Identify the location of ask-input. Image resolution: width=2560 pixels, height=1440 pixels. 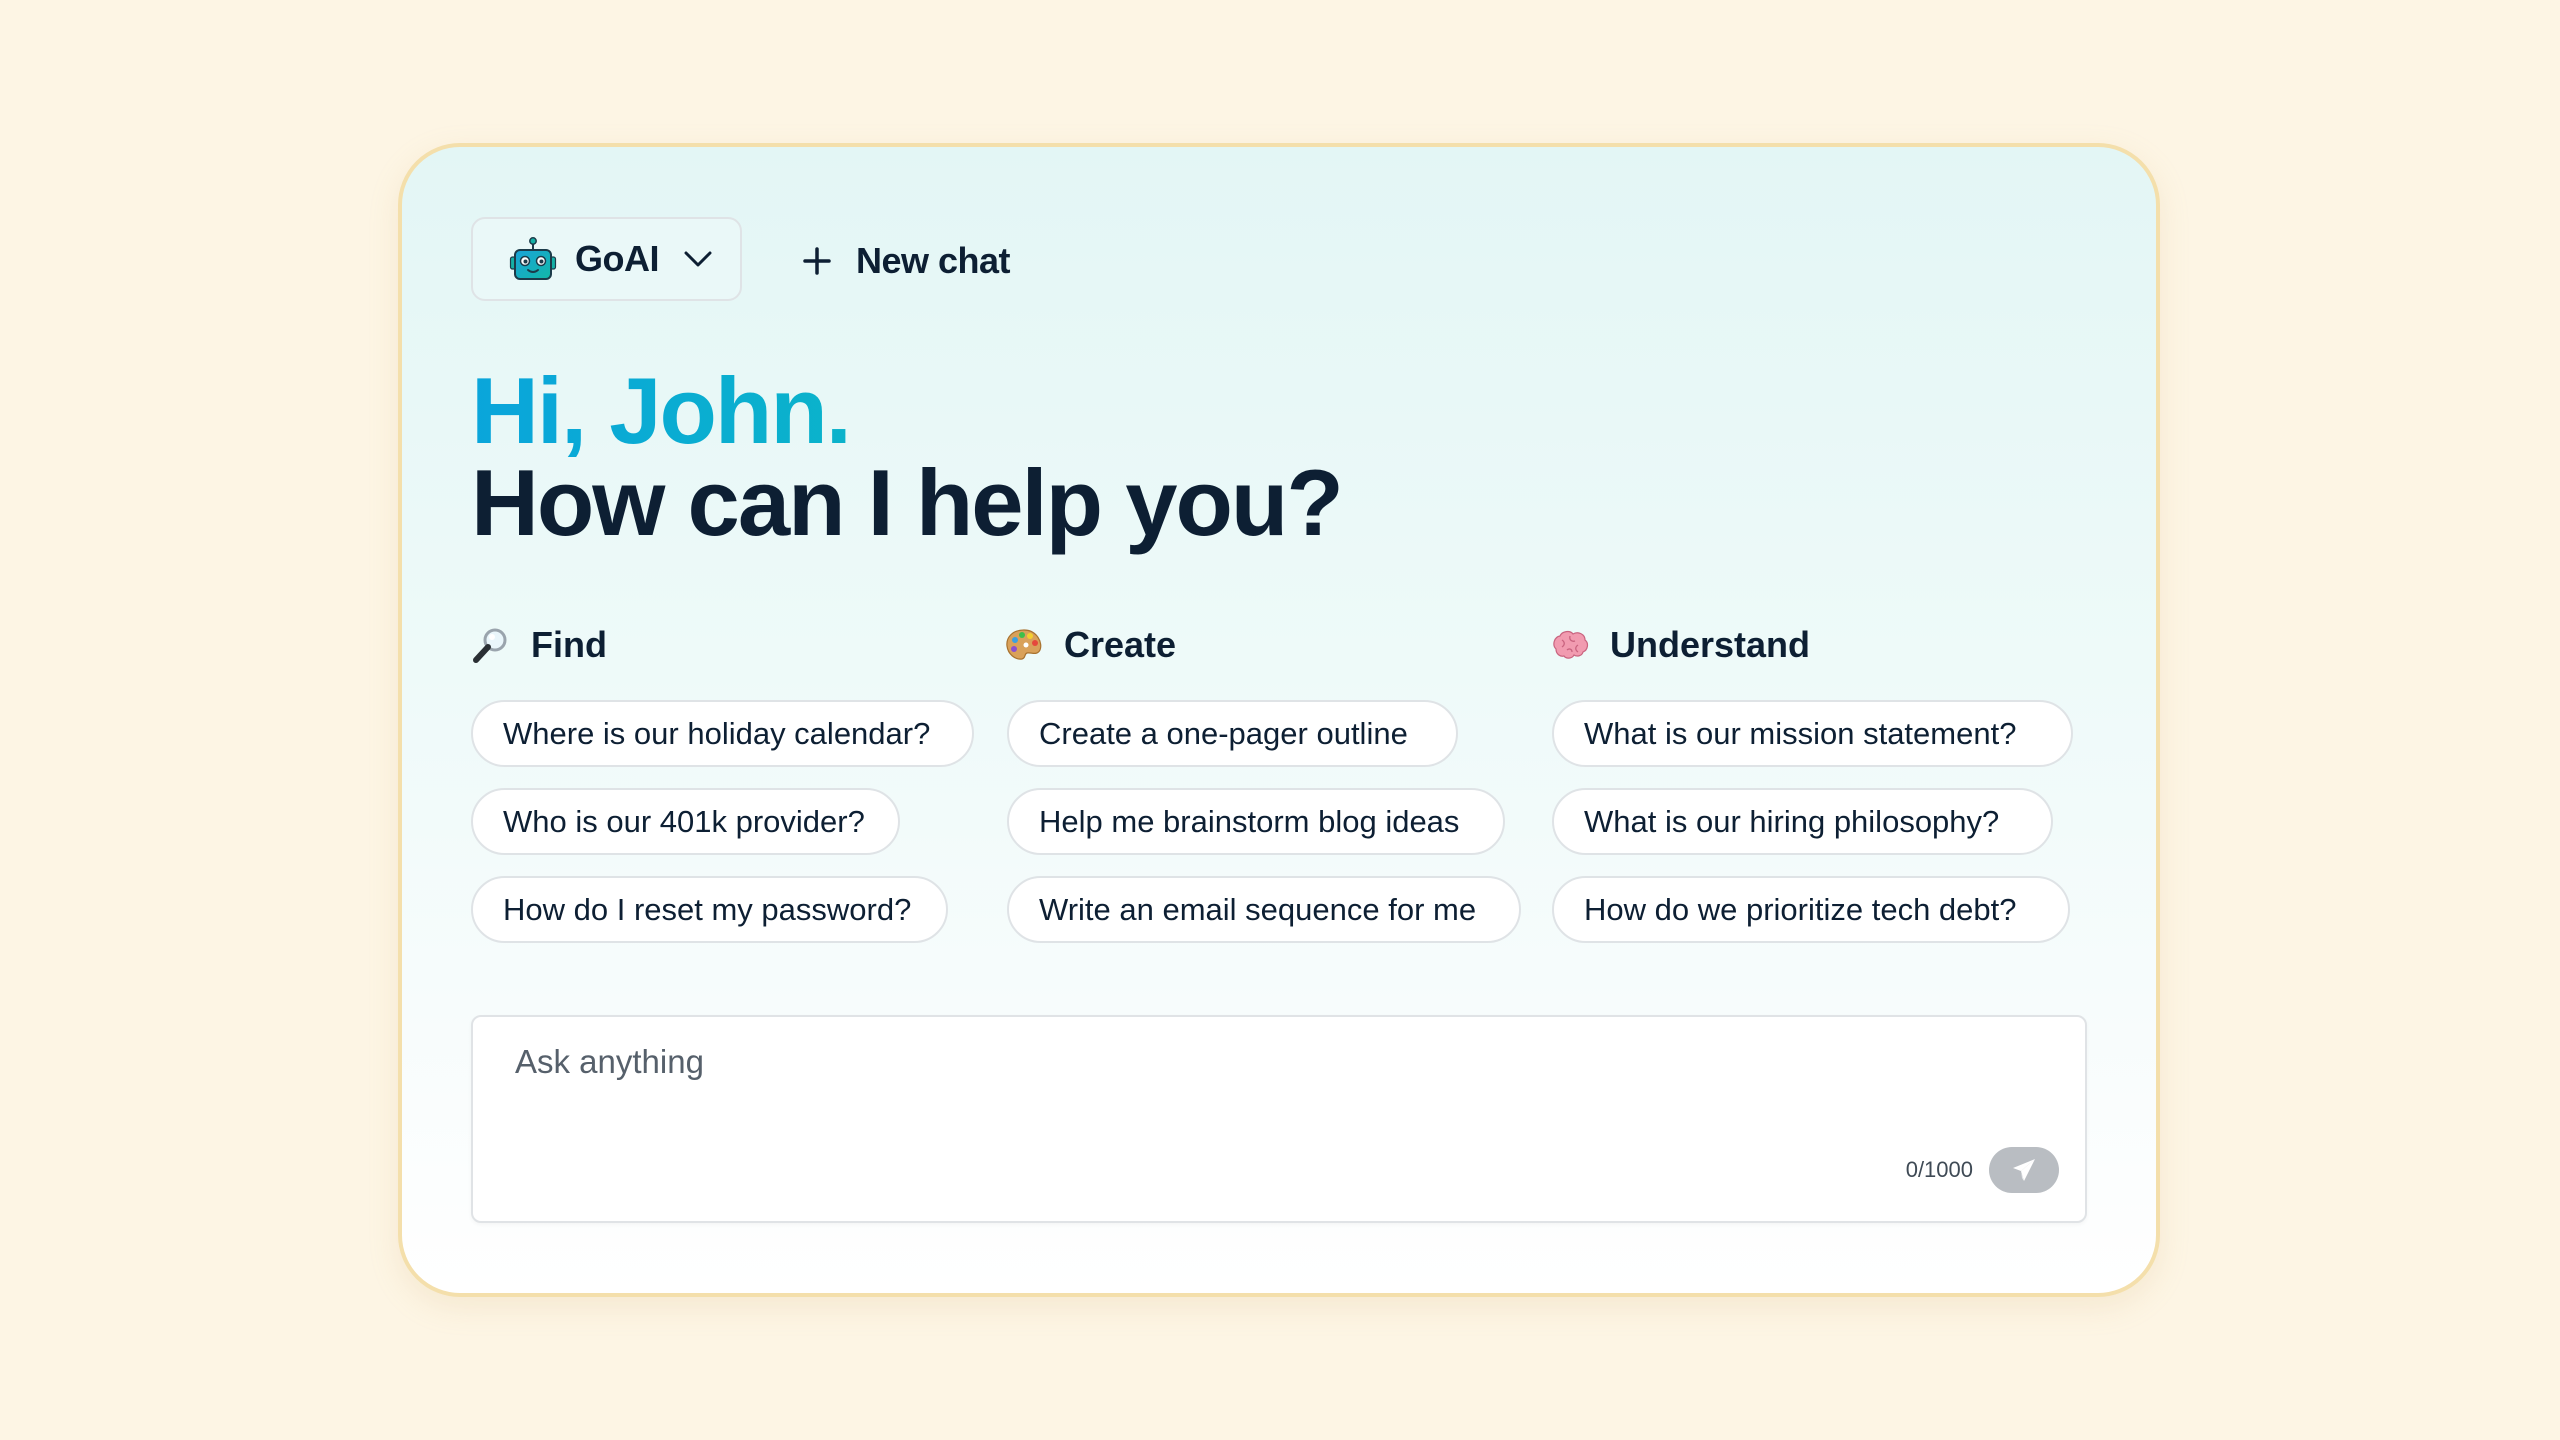
(1215, 1083).